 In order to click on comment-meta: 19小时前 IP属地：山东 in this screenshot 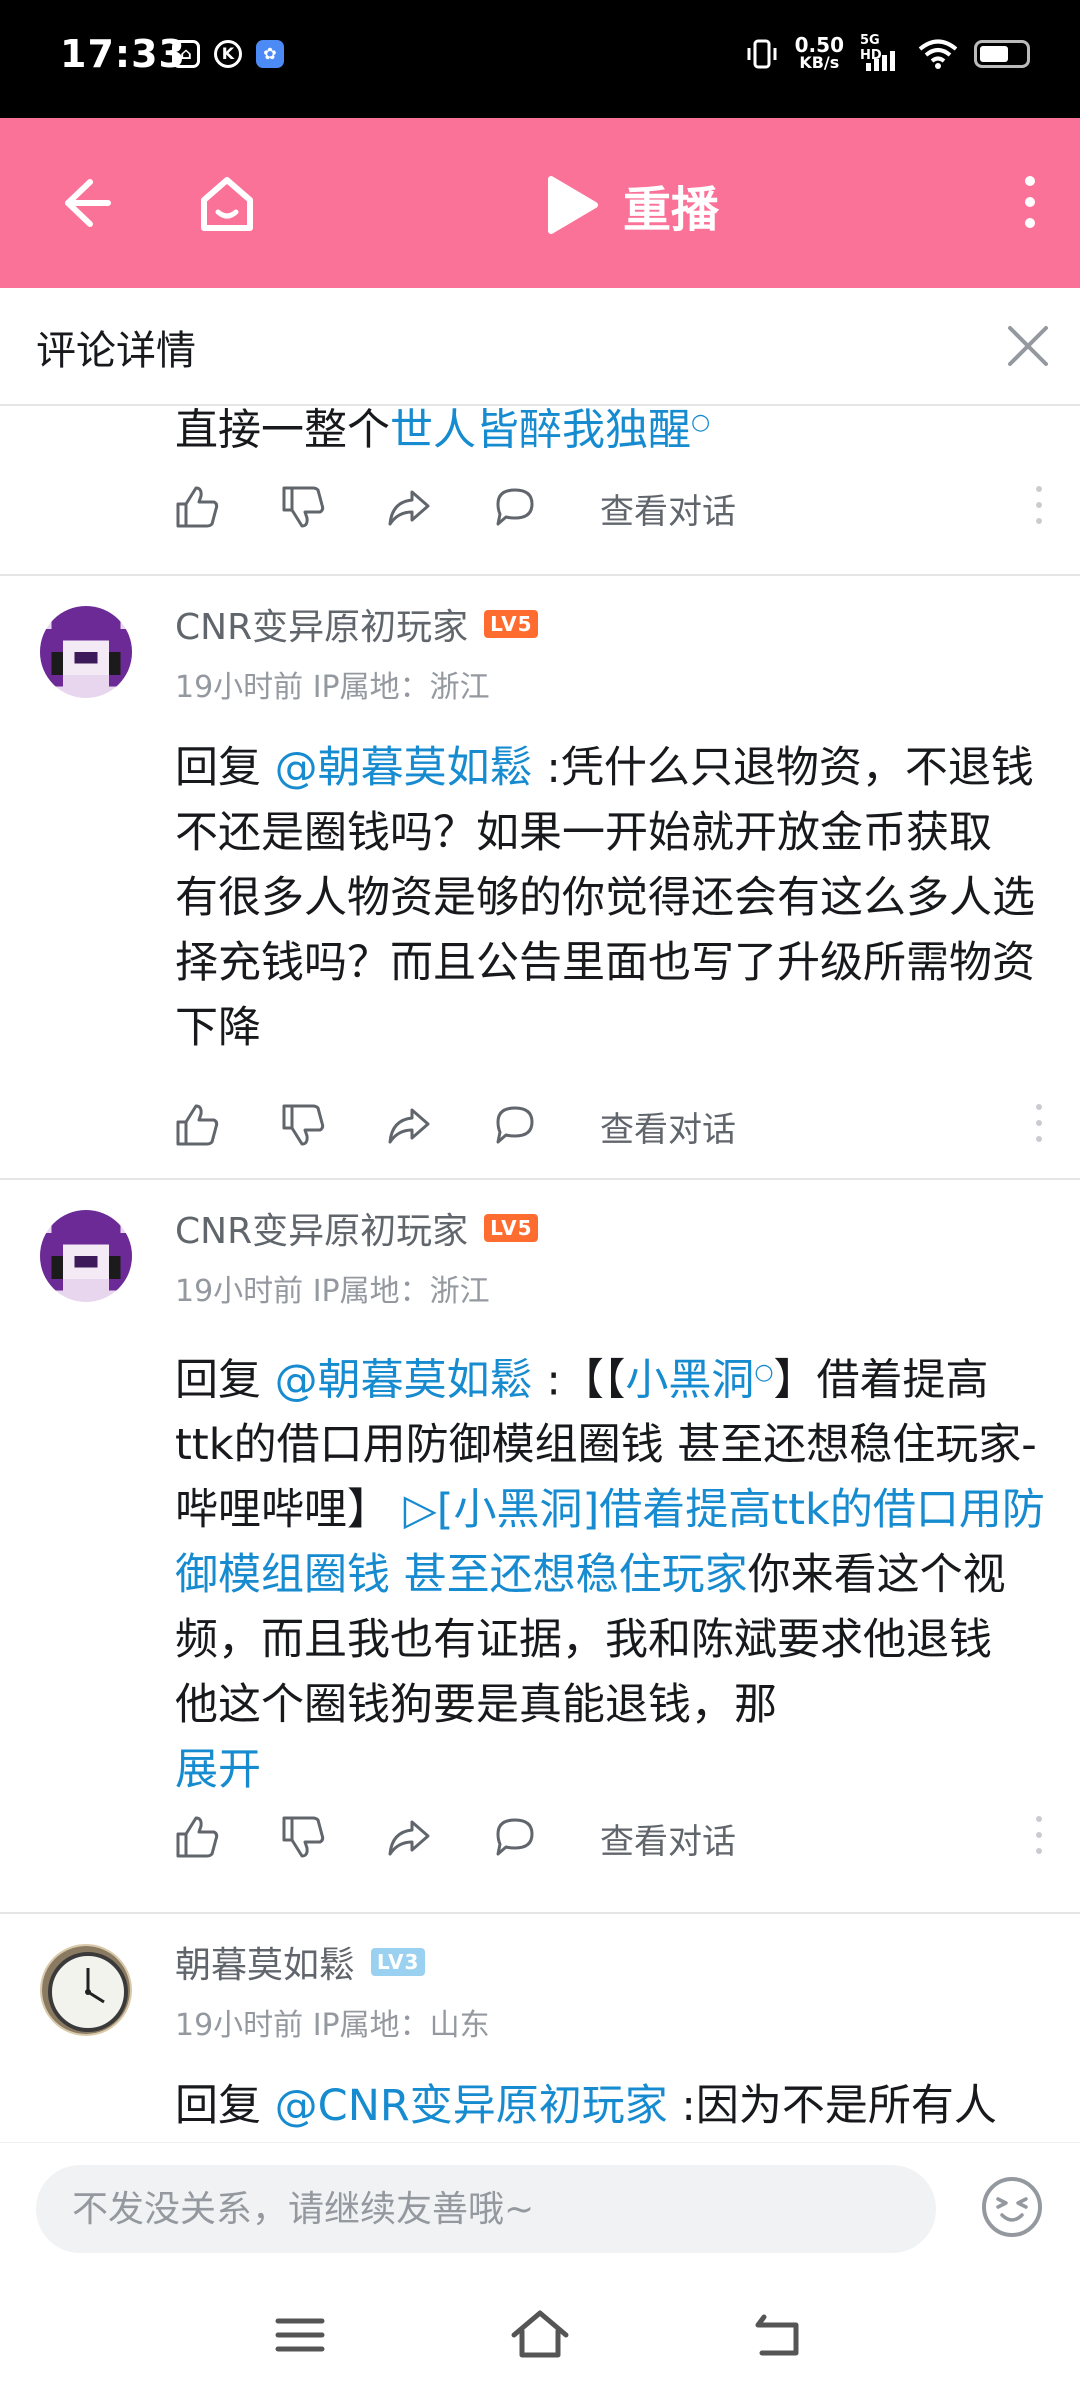, I will do `click(332, 2025)`.